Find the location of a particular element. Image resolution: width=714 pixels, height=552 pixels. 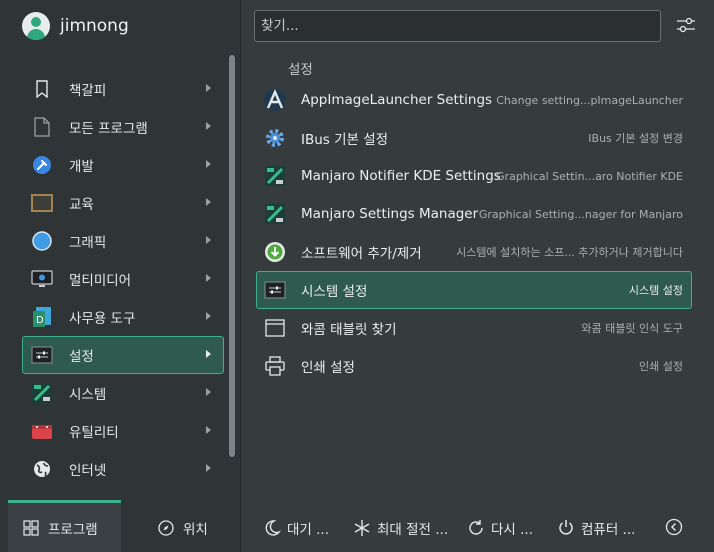

result-system-settings: 시스템 설정 시스템 설정 is located at coordinates (474, 290).